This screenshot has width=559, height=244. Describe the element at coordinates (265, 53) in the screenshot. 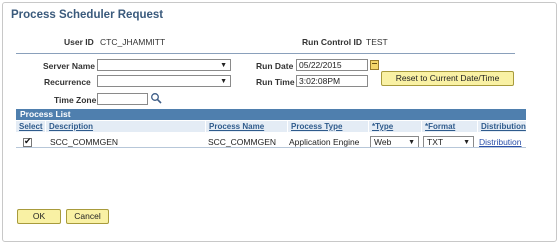

I see `header-divider` at that location.